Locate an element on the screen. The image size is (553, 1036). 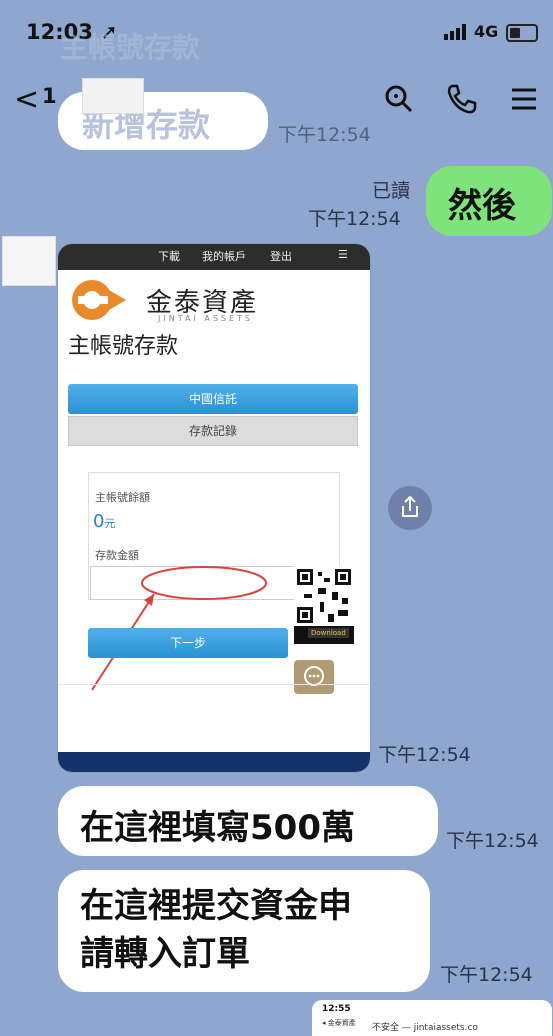
share-button is located at coordinates (410, 508).